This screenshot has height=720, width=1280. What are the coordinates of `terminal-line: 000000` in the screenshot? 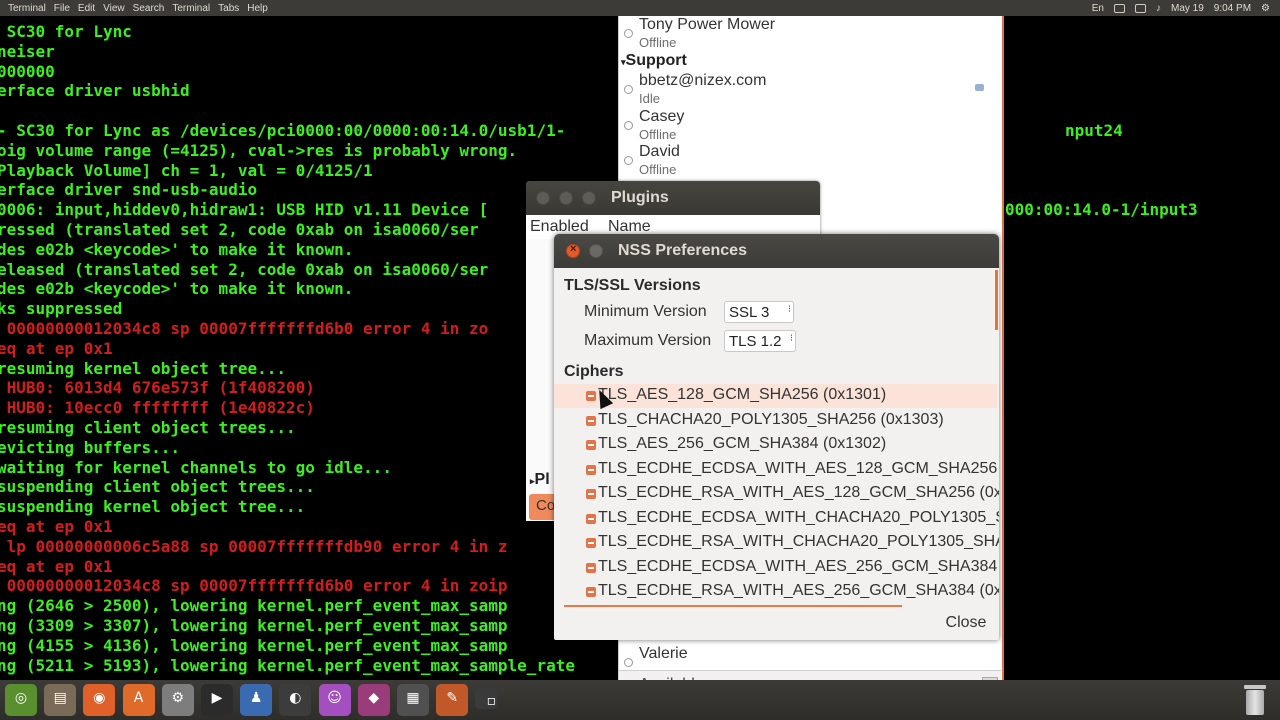 It's located at (27, 71).